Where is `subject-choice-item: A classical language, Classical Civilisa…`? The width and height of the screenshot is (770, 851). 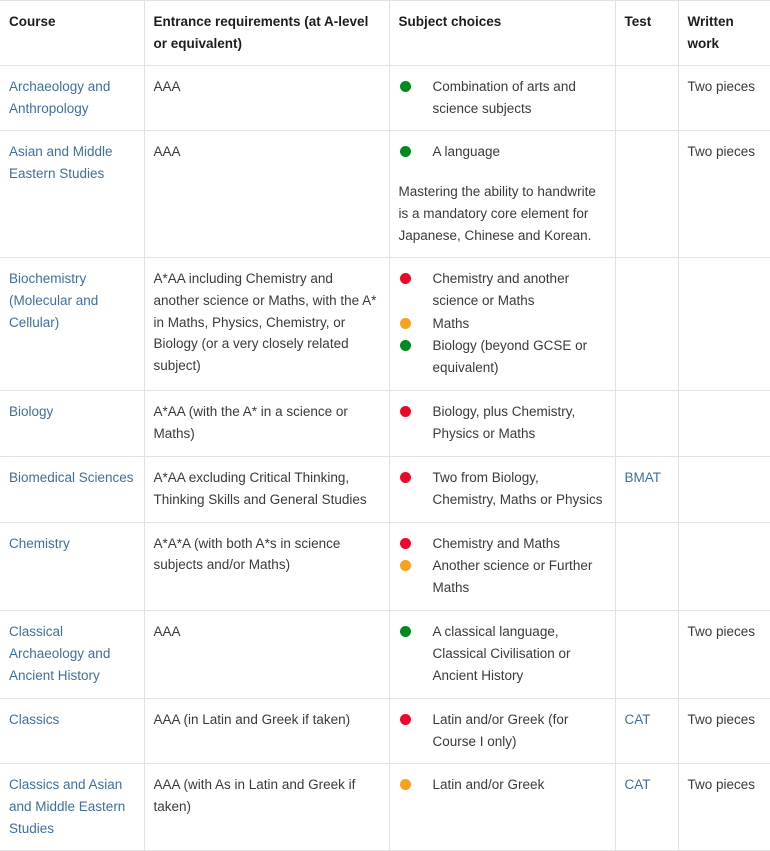 subject-choice-item: A classical language, Classical Civilisa… is located at coordinates (502, 654).